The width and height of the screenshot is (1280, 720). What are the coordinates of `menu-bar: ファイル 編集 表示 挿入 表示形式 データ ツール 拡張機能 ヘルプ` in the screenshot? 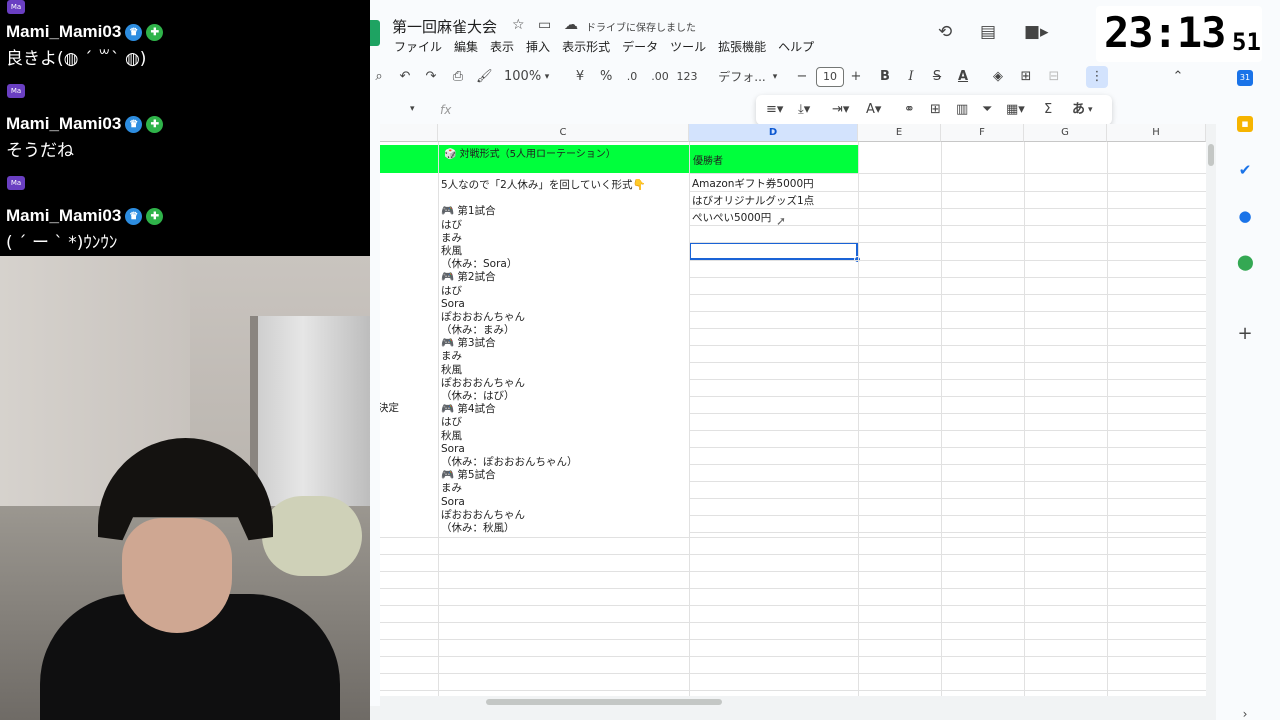 It's located at (610, 46).